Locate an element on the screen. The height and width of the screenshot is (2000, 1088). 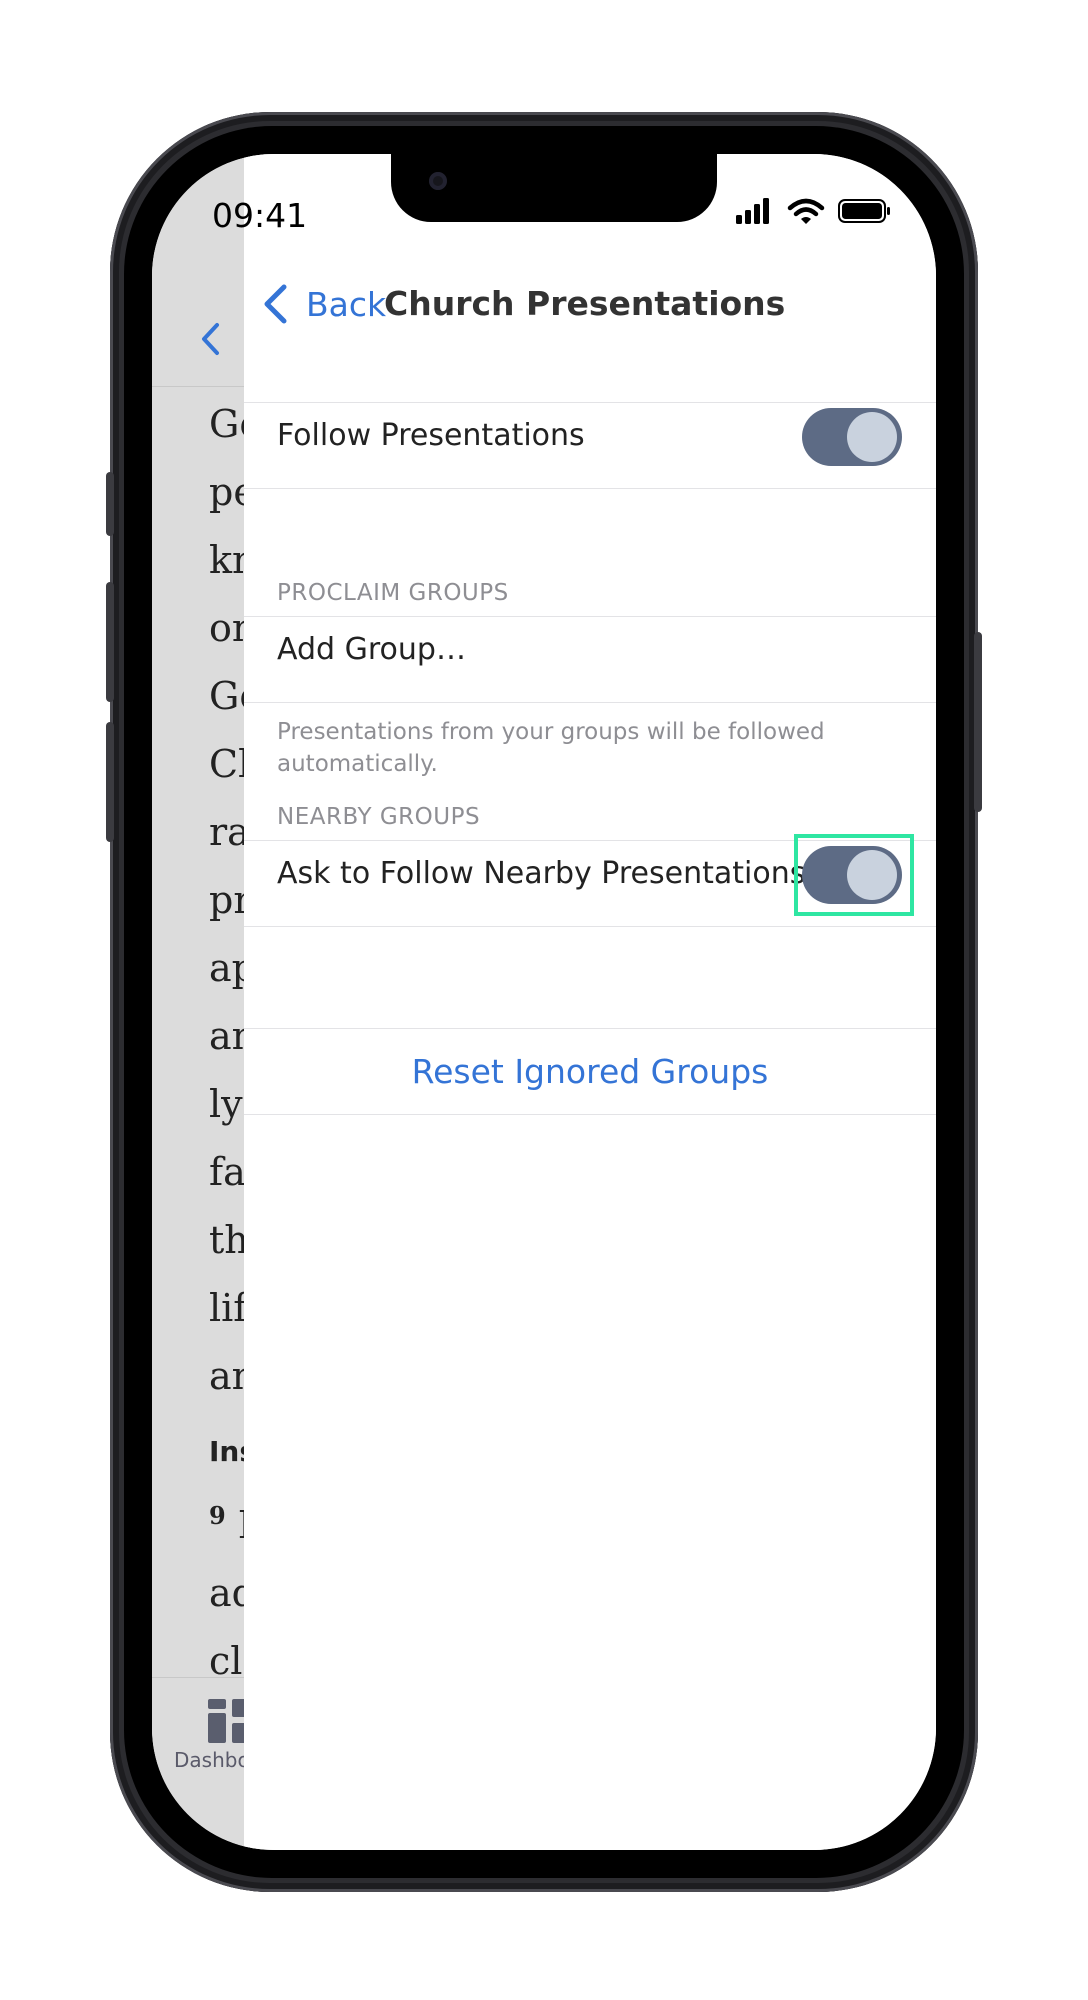
highlight-box is located at coordinates (854, 875).